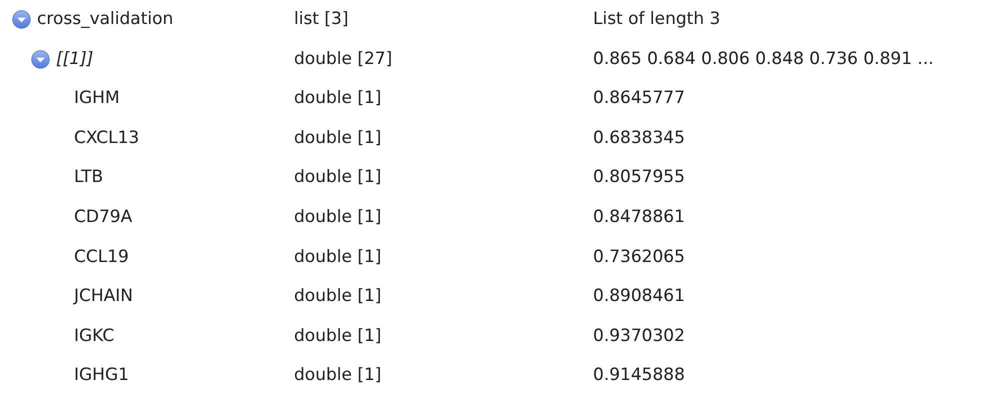 The width and height of the screenshot is (985, 409). What do you see at coordinates (343, 58) in the screenshot?
I see `variable-type: double [27]` at bounding box center [343, 58].